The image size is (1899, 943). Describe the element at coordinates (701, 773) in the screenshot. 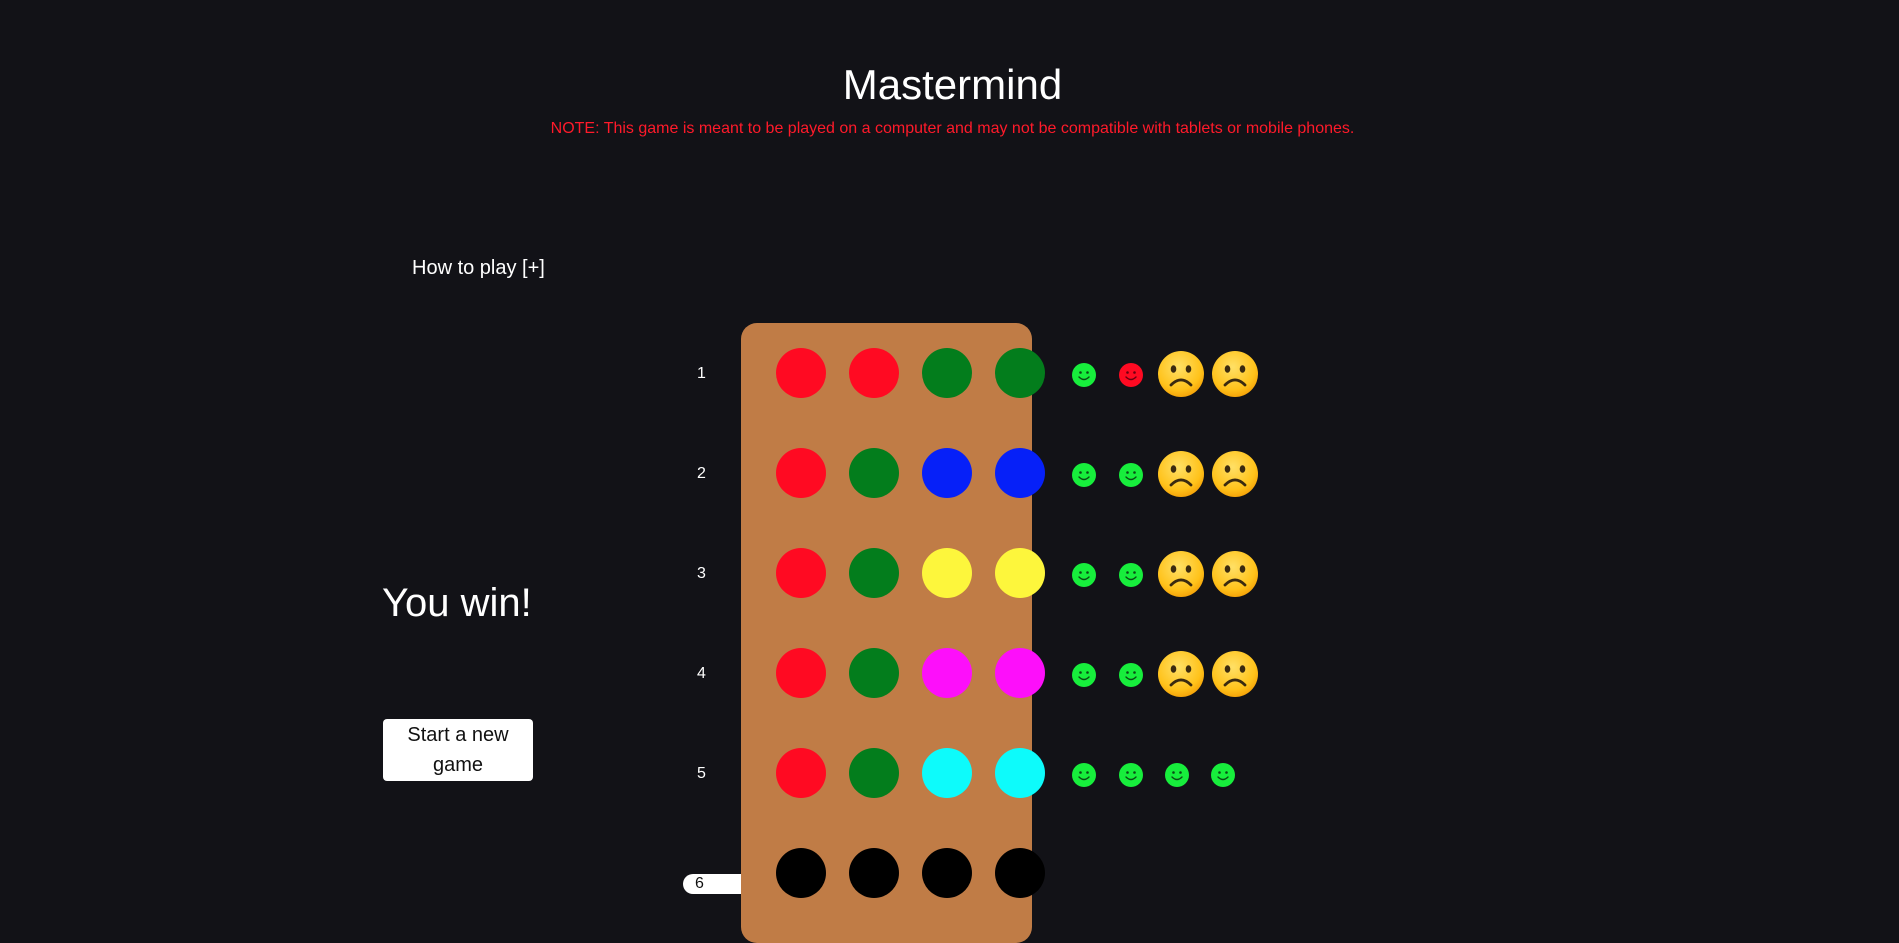

I see `row-number-5: 5` at that location.